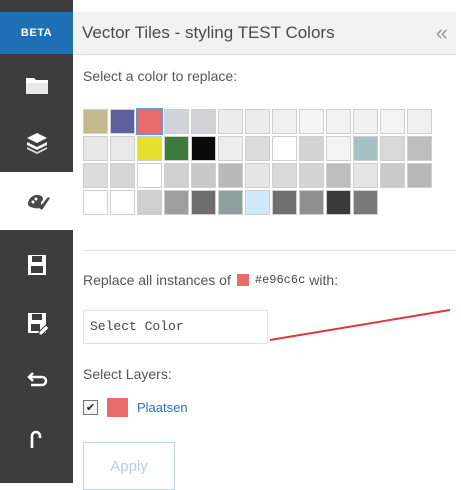  Describe the element at coordinates (324, 280) in the screenshot. I see `replace-suffix: with:` at that location.